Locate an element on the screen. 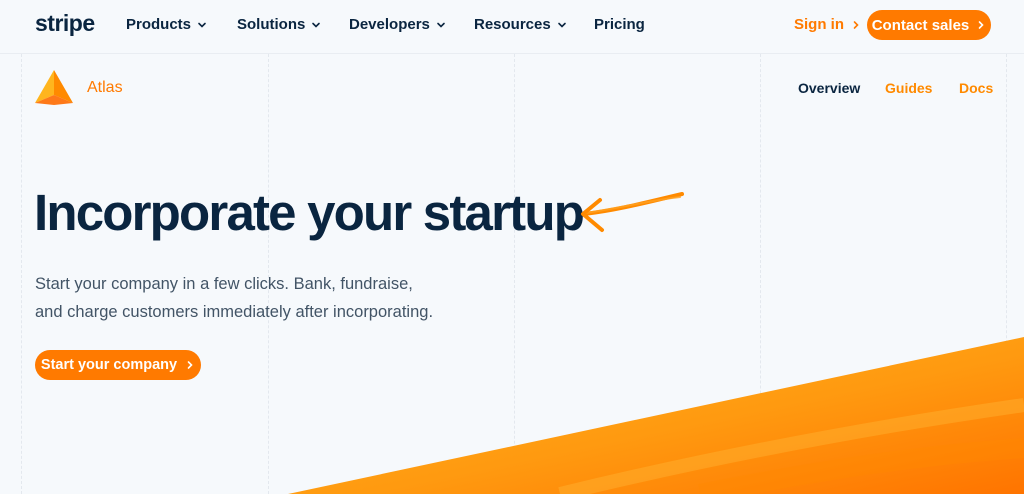  nav-resources-label: Resources is located at coordinates (512, 24).